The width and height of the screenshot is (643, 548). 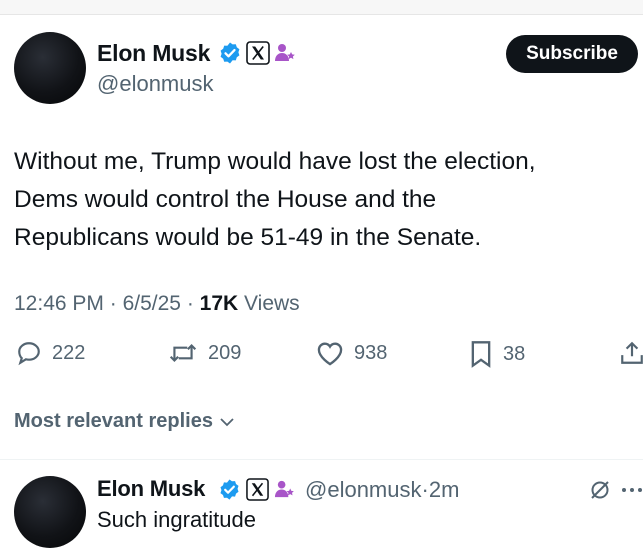 I want to click on tweet-meta: 12:46 PM · 6/5/25 · 17K Views, so click(x=157, y=304).